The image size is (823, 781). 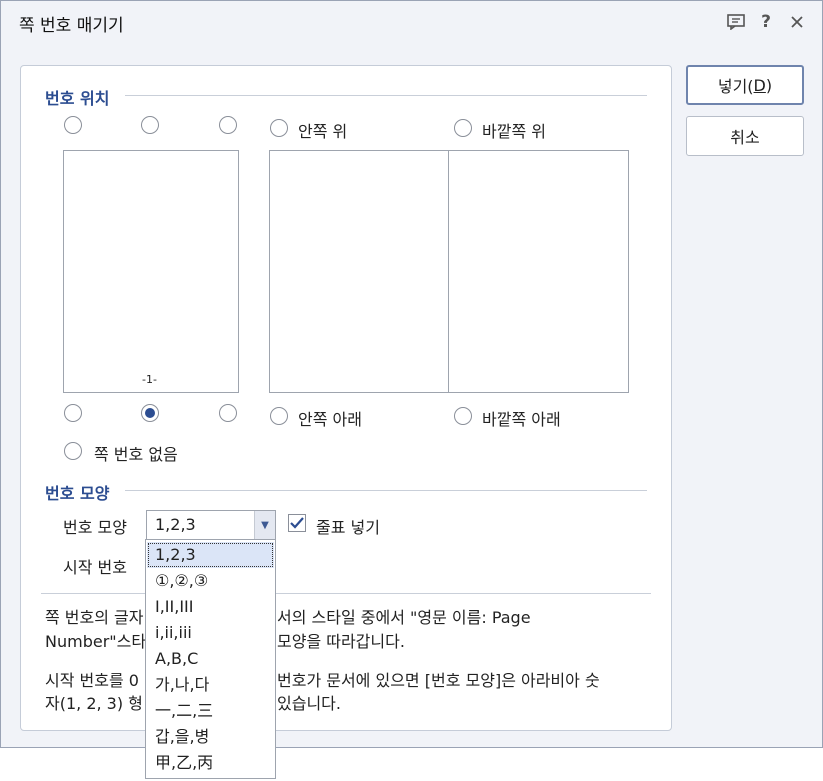 What do you see at coordinates (71, 26) in the screenshot?
I see `dialog-title: 쪽 번호 매기기` at bounding box center [71, 26].